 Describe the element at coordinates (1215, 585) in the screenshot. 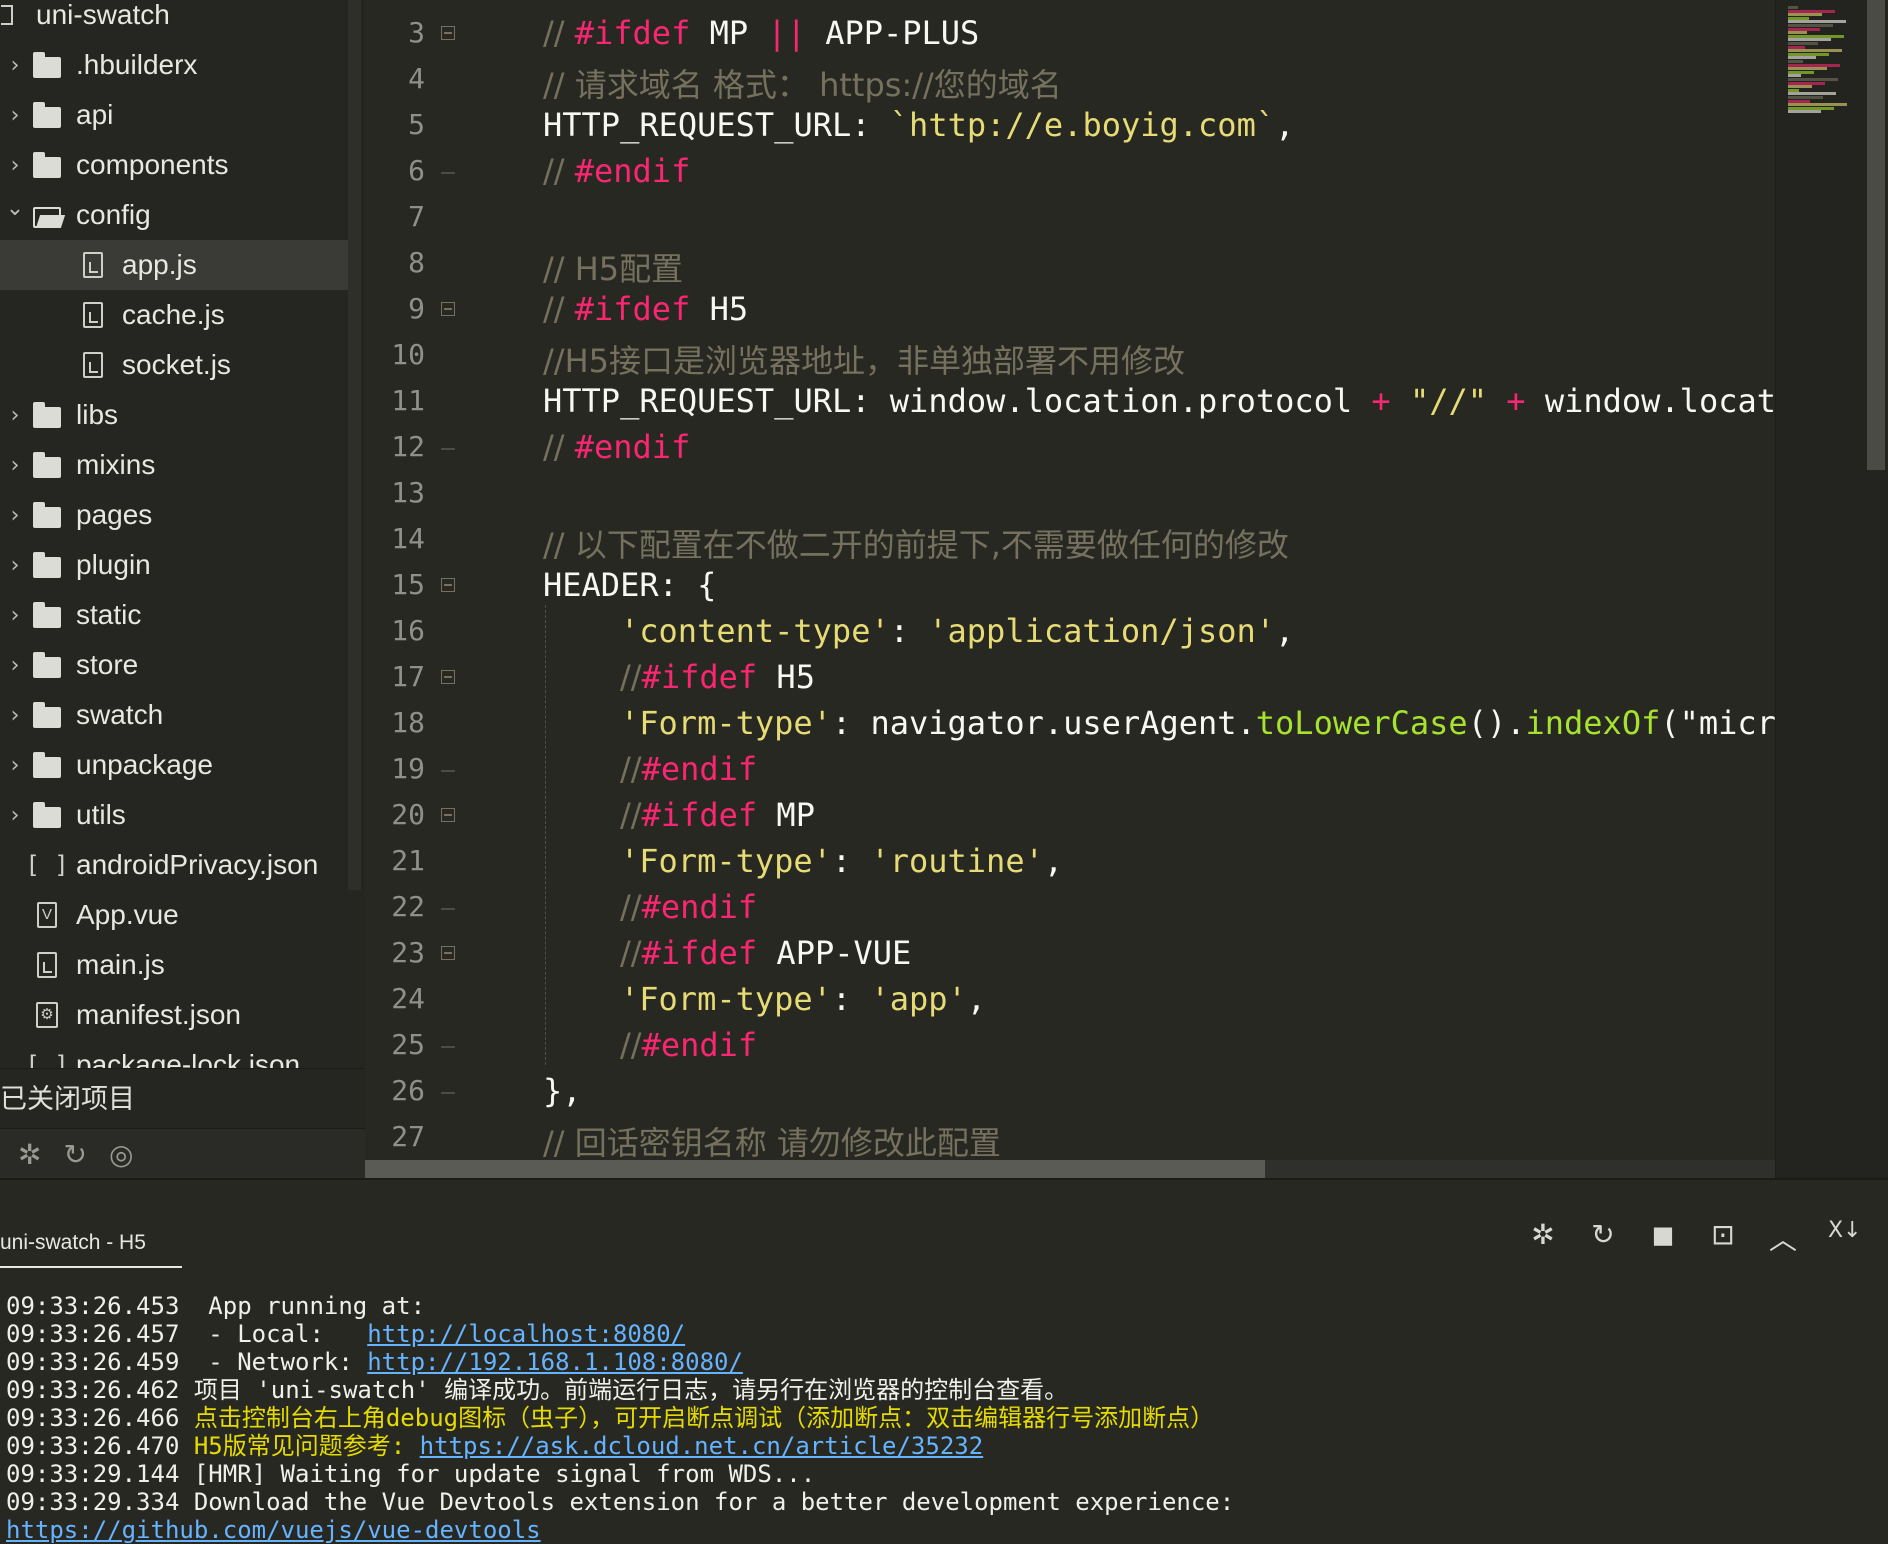

I see `code-line-15: HEADER: {` at that location.